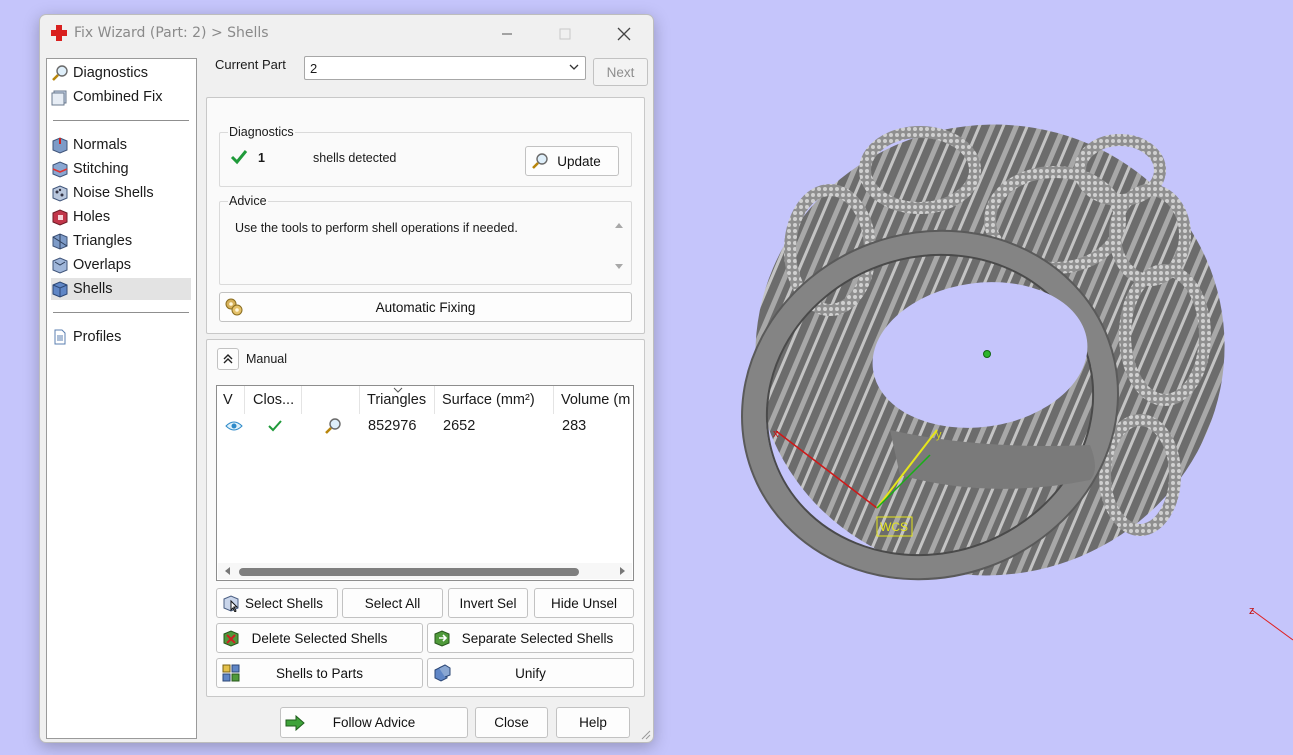 Image resolution: width=1293 pixels, height=755 pixels. I want to click on scrollbar-thumb, so click(409, 572).